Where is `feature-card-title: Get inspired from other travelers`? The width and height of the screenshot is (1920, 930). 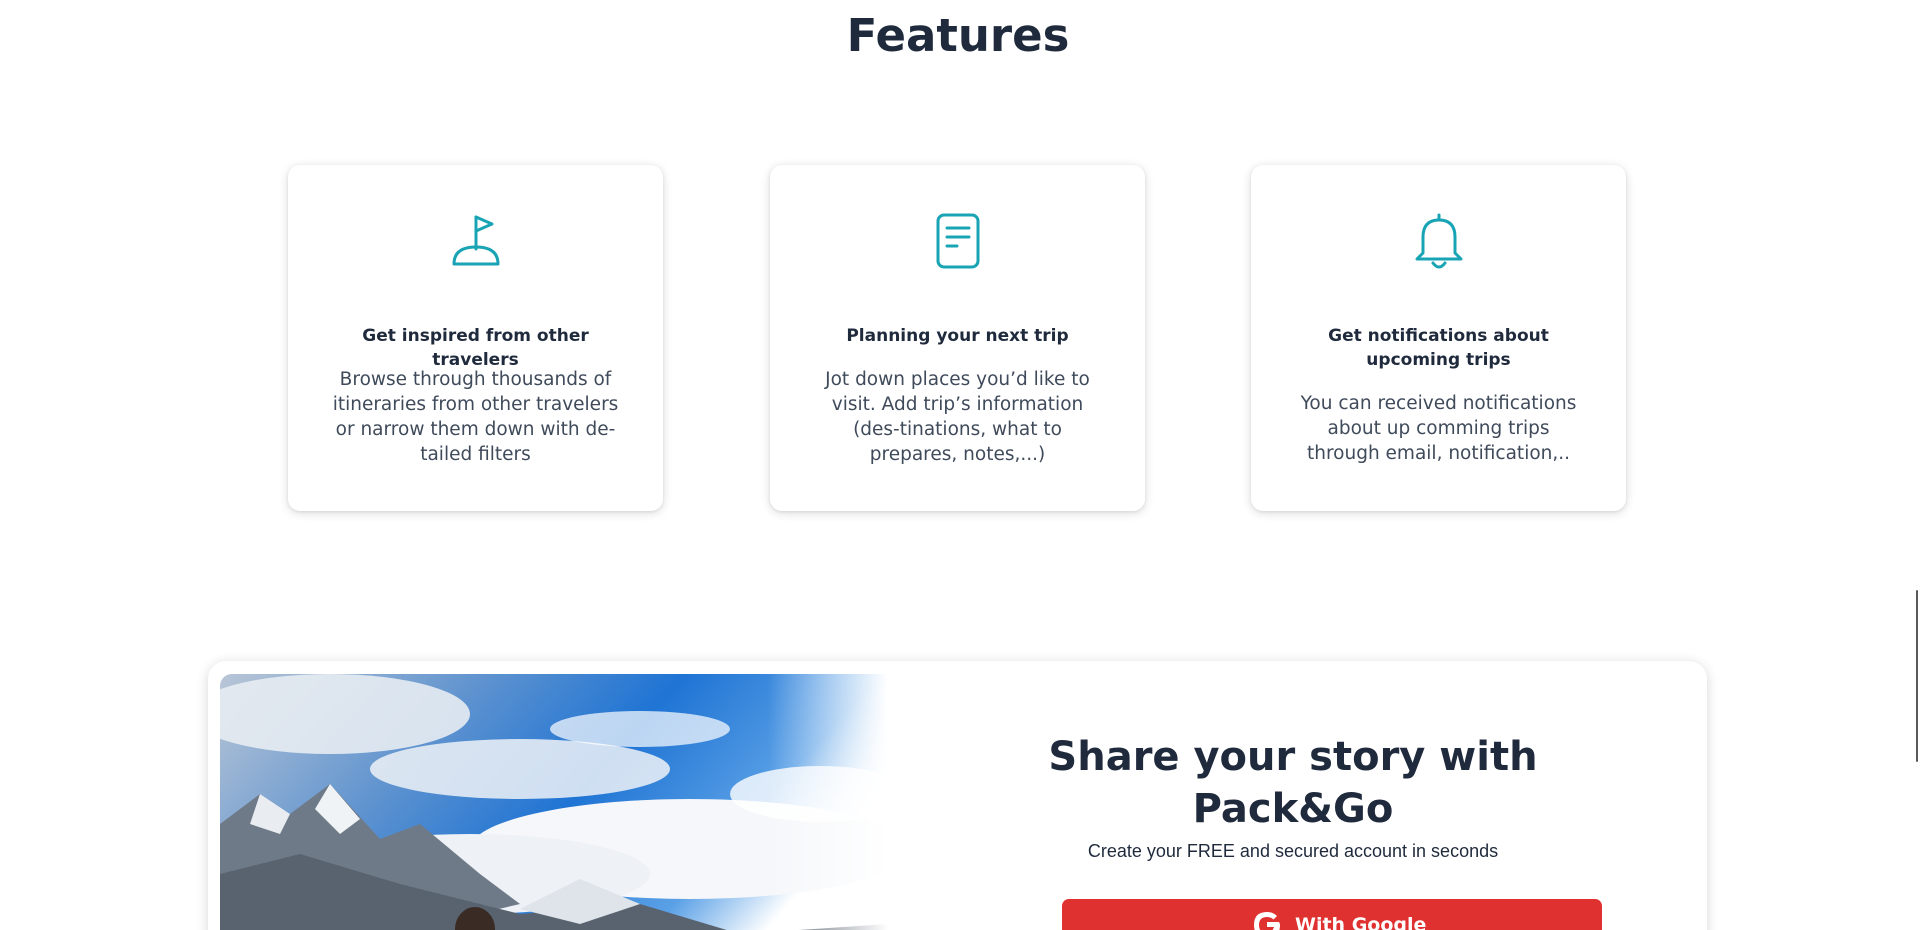 feature-card-title: Get inspired from other travelers is located at coordinates (475, 348).